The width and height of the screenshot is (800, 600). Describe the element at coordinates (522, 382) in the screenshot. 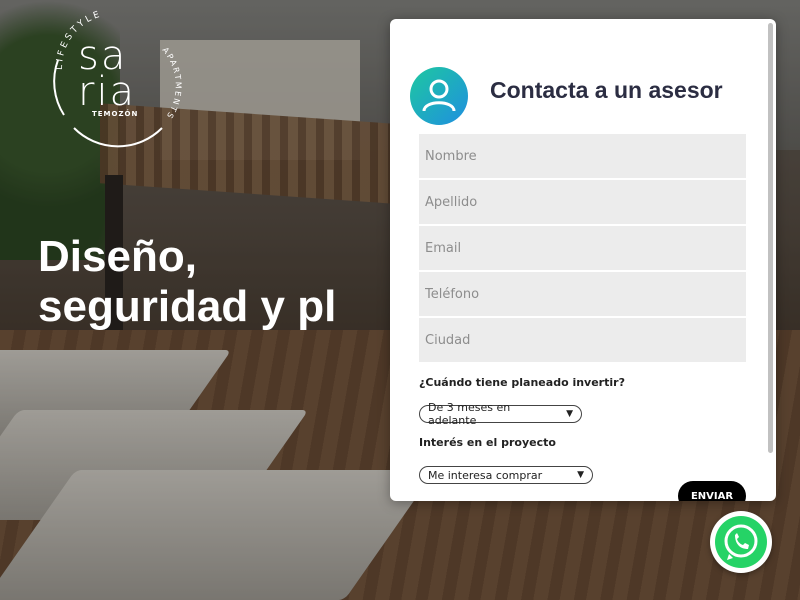

I see `invest-question-label: ¿Cuándo tiene planeado invertir?` at that location.